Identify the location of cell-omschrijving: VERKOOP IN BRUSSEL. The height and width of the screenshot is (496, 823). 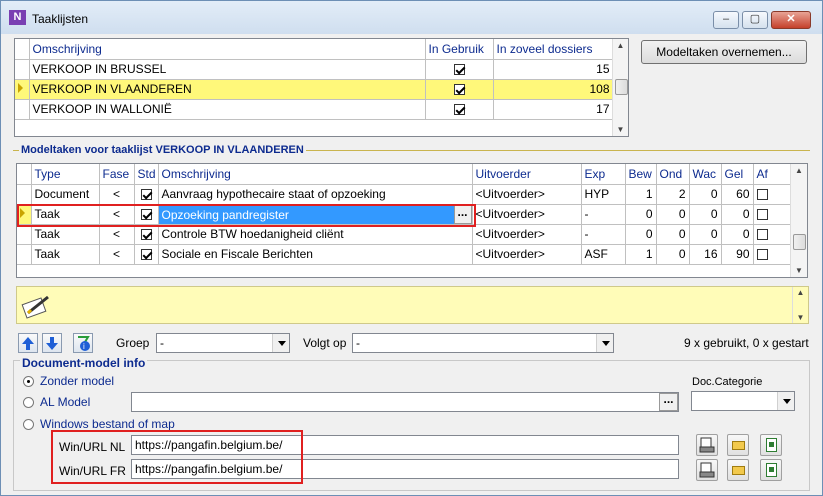
(227, 69).